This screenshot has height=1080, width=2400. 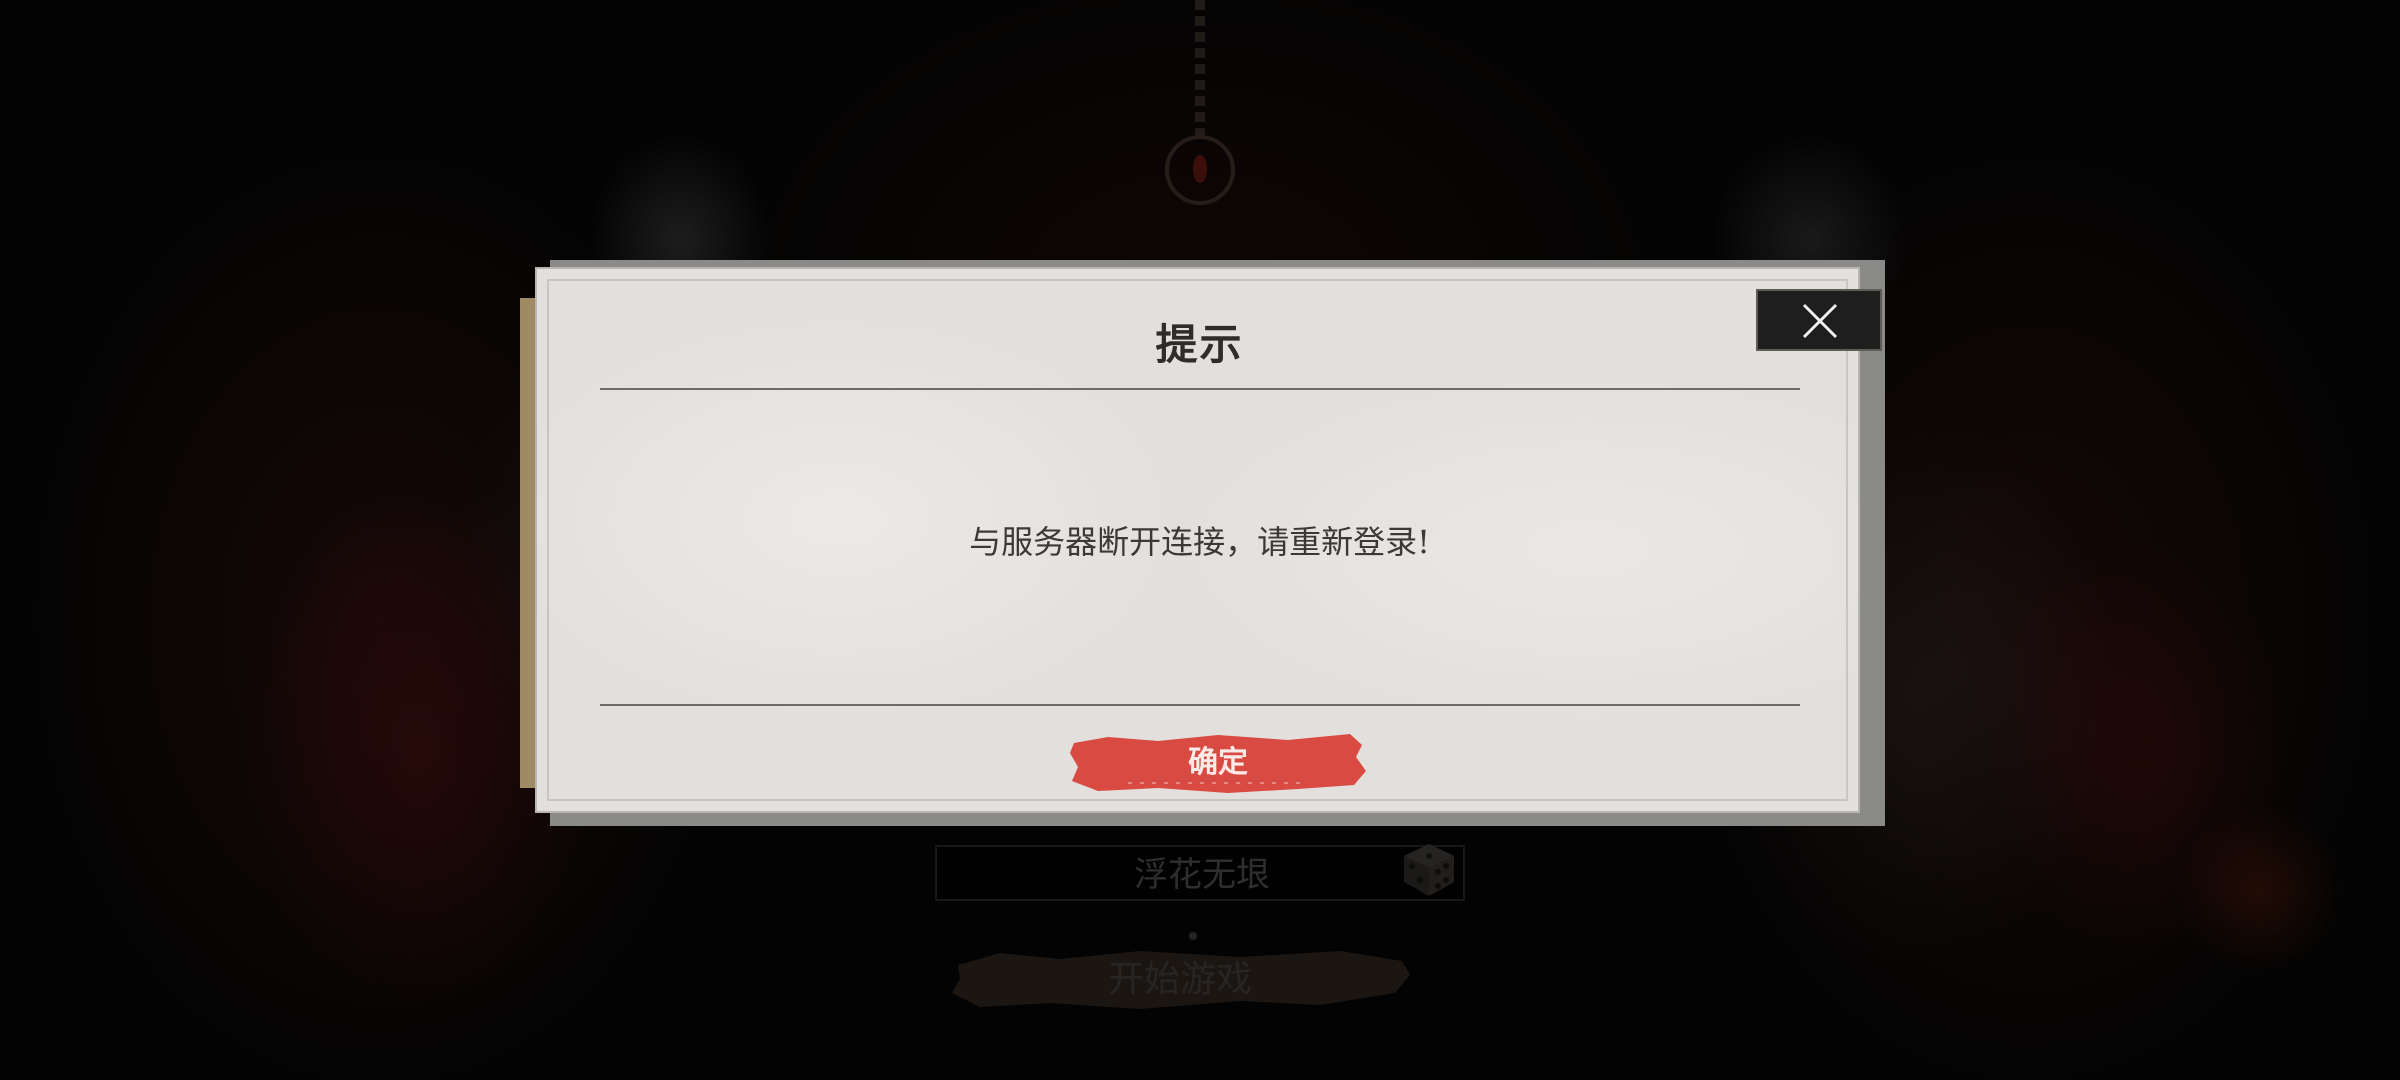 What do you see at coordinates (1200, 705) in the screenshot?
I see `footer-divider` at bounding box center [1200, 705].